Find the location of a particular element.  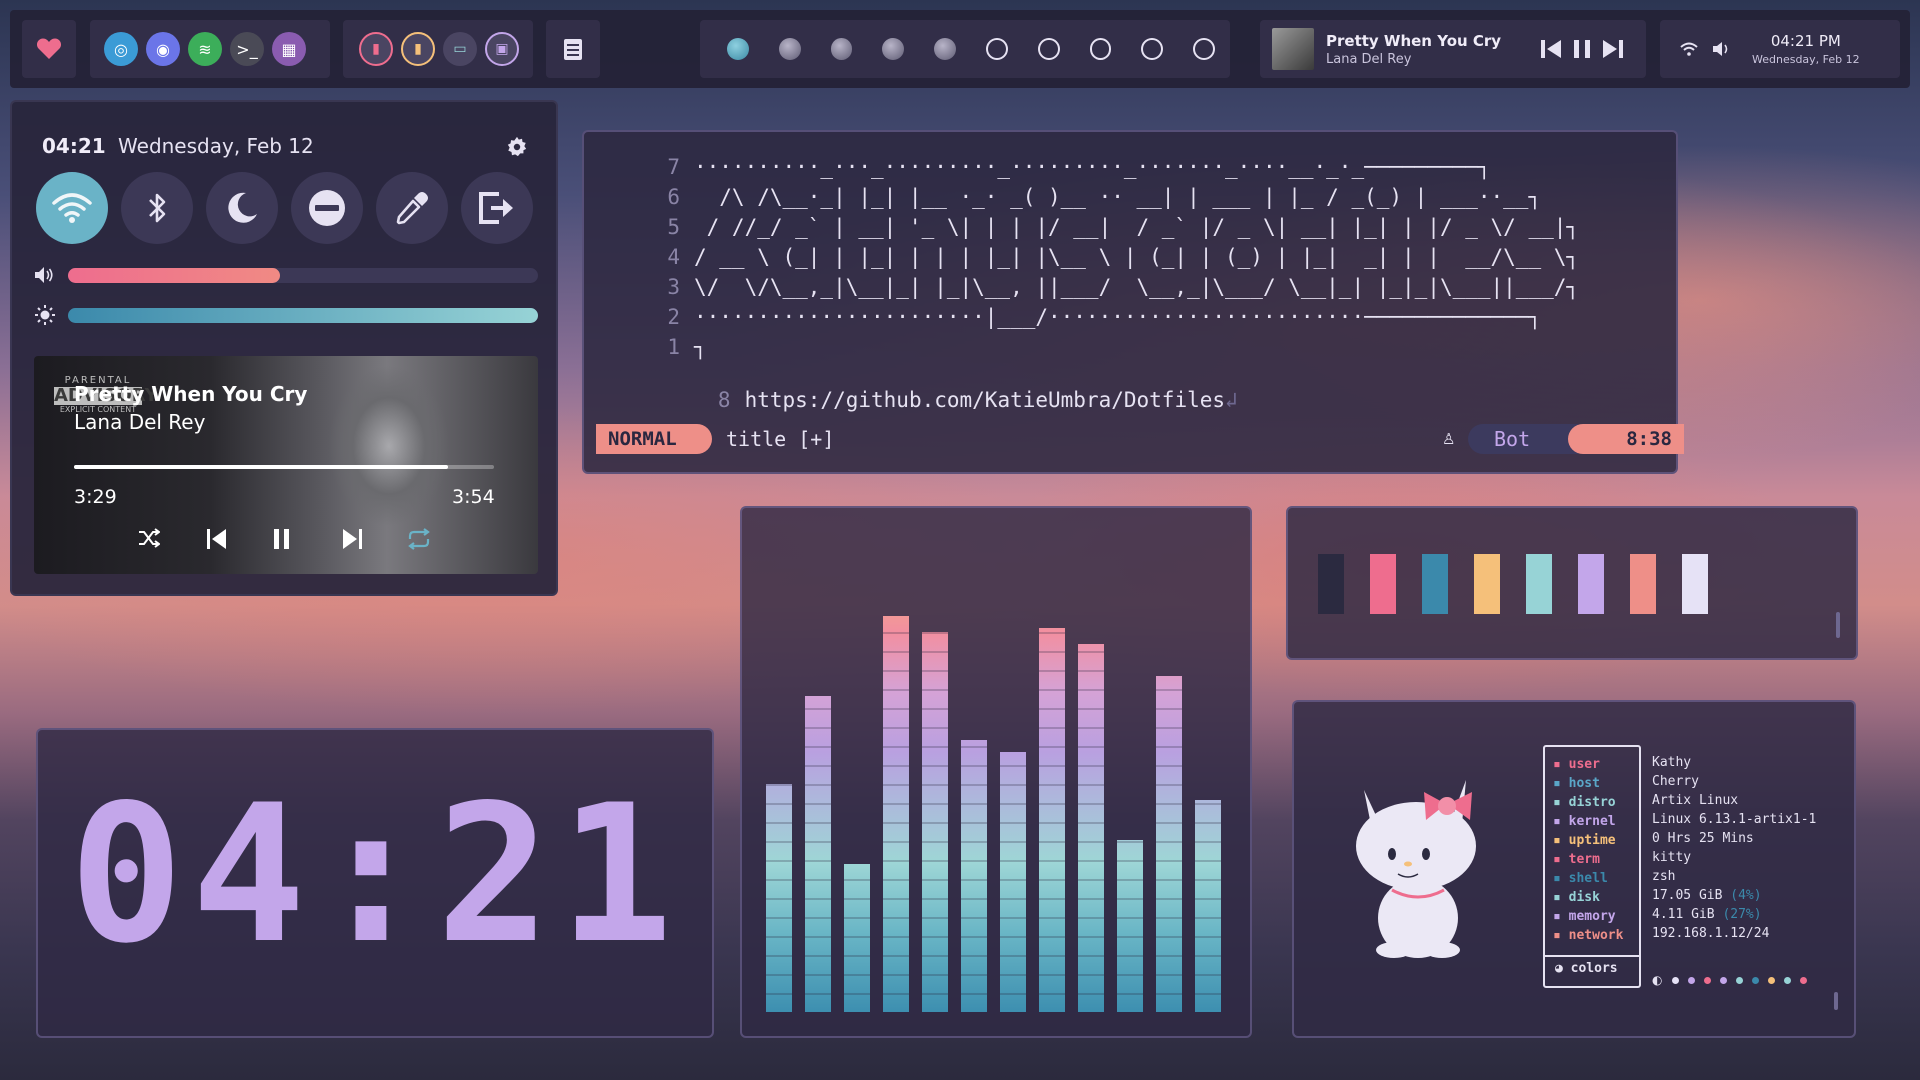

big-clock: 04:21 is located at coordinates (375, 874).